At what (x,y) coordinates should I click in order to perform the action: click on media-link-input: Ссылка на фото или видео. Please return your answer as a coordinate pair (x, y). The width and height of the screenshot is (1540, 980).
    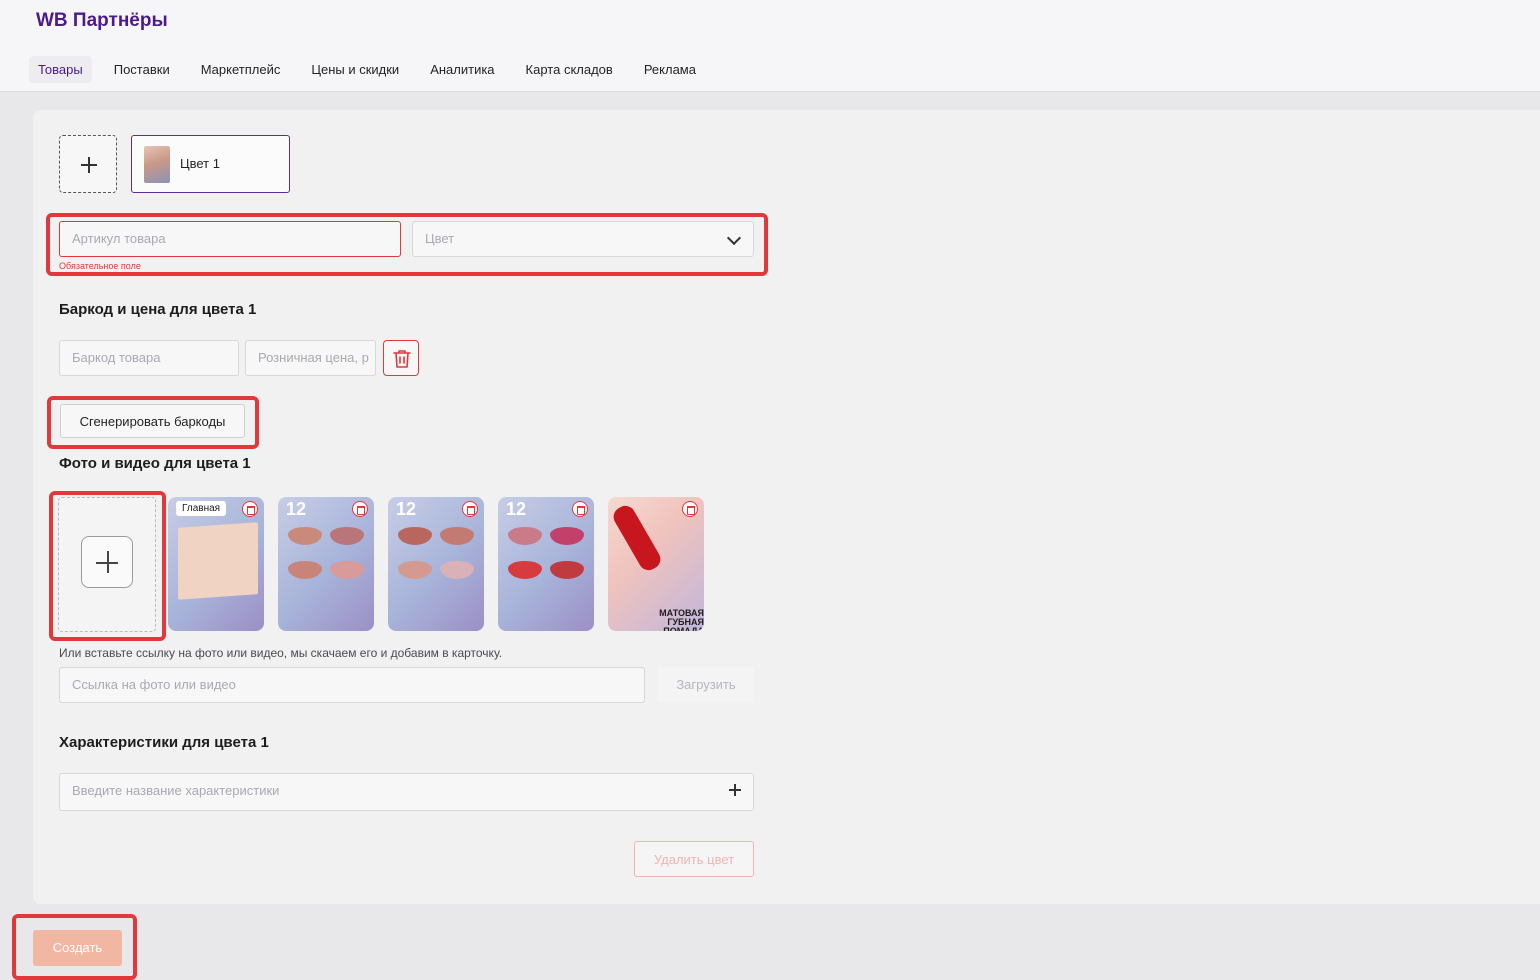
    Looking at the image, I should click on (352, 685).